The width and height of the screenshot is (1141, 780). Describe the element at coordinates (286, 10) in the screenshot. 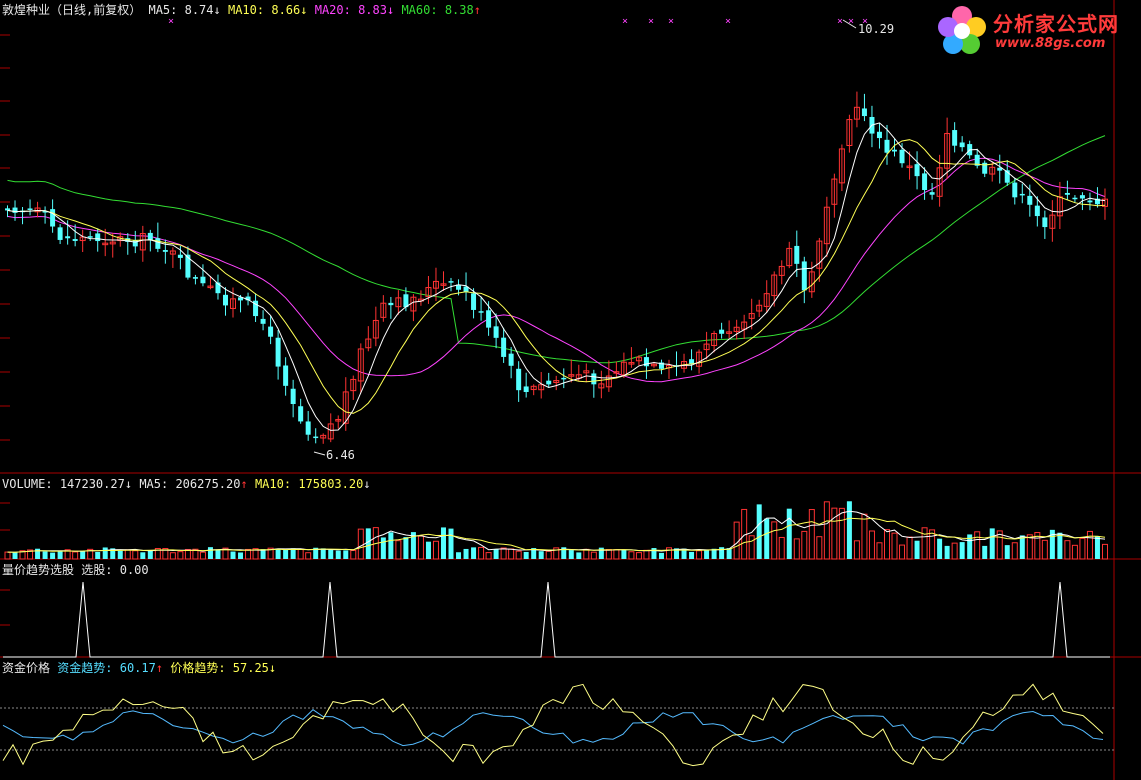

I see `ma10-value: 8.66` at that location.